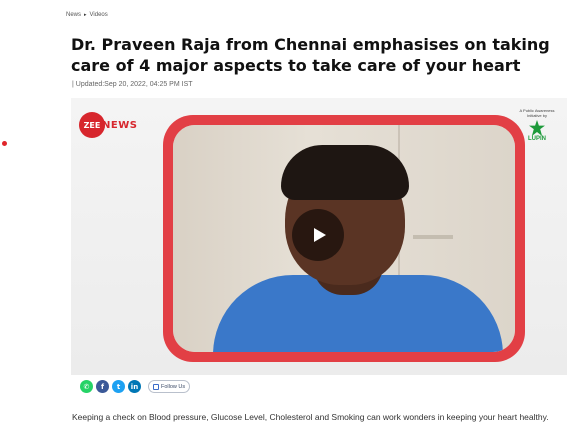 The width and height of the screenshot is (573, 433). What do you see at coordinates (120, 125) in the screenshot?
I see `zee-logo-news-text: NEWS` at bounding box center [120, 125].